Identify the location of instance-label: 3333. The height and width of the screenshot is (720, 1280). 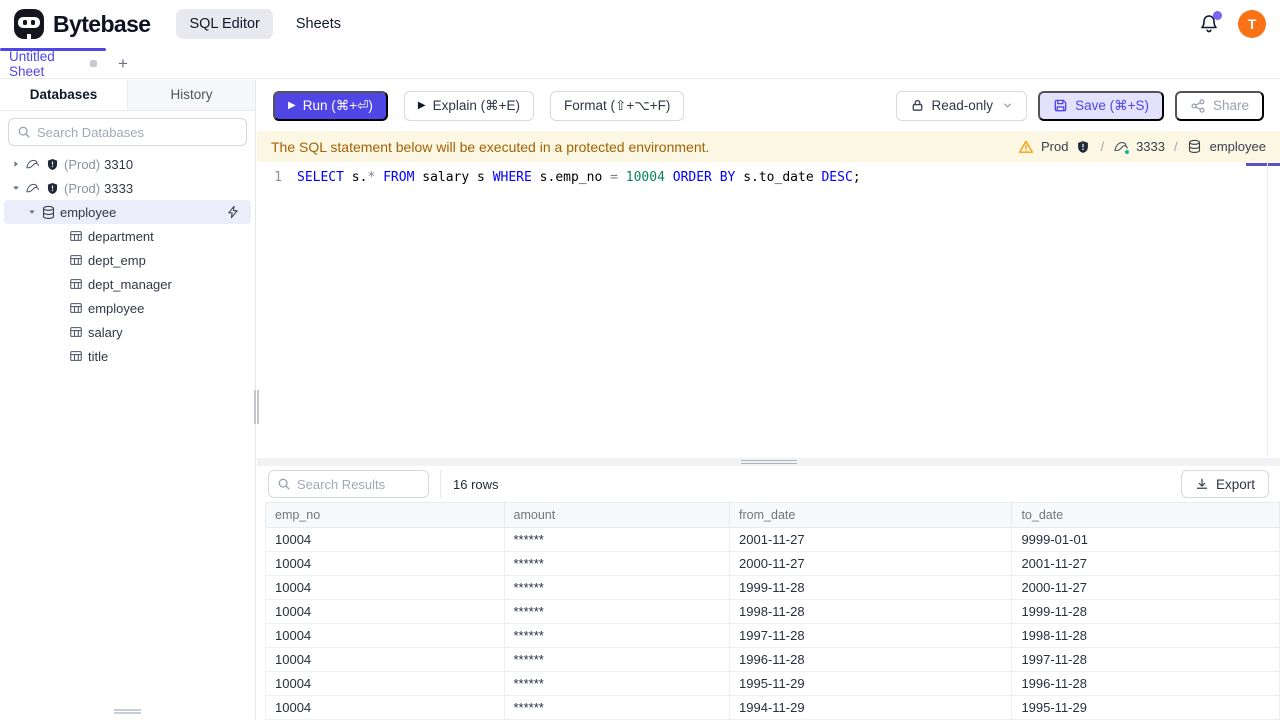
(1150, 146).